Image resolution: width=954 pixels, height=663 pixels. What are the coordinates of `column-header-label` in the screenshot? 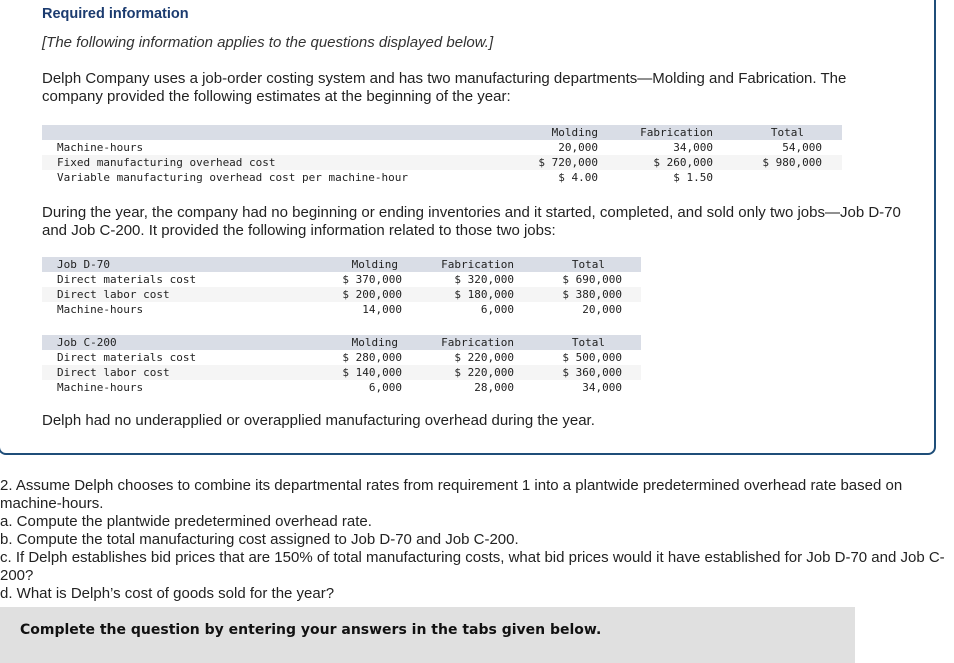 It's located at (278, 132).